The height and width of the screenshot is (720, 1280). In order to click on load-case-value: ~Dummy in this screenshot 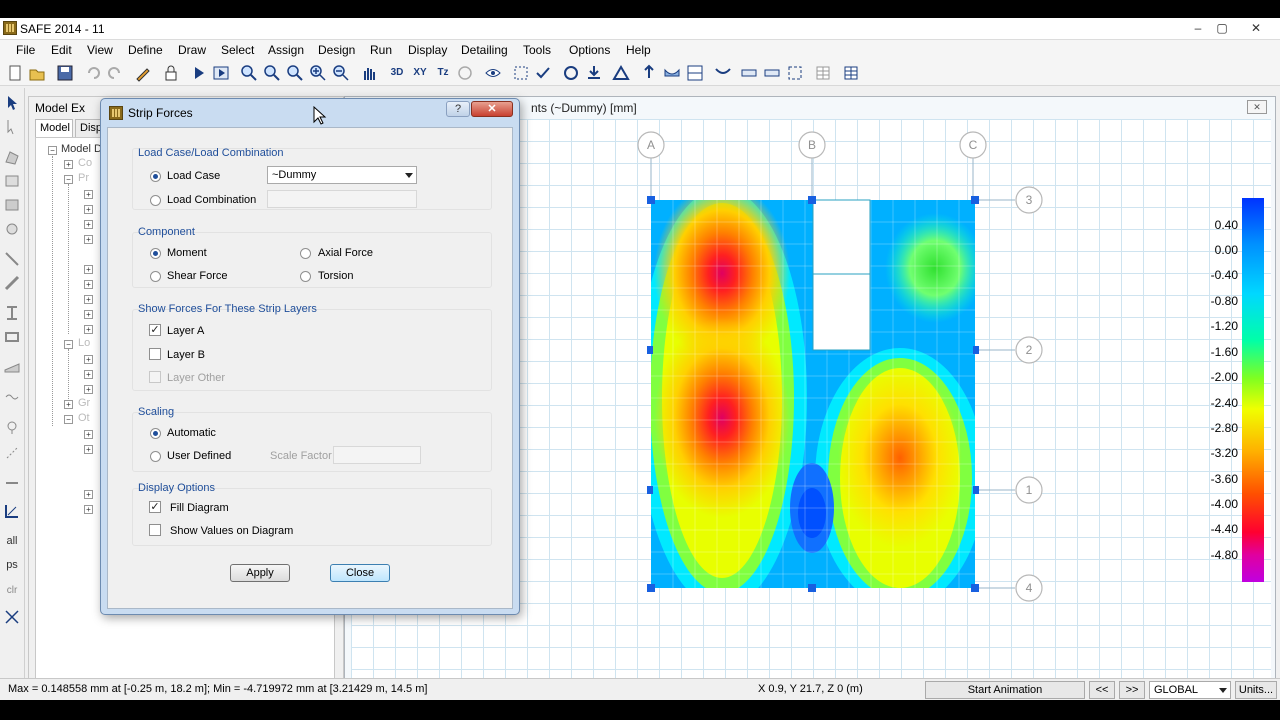, I will do `click(294, 175)`.